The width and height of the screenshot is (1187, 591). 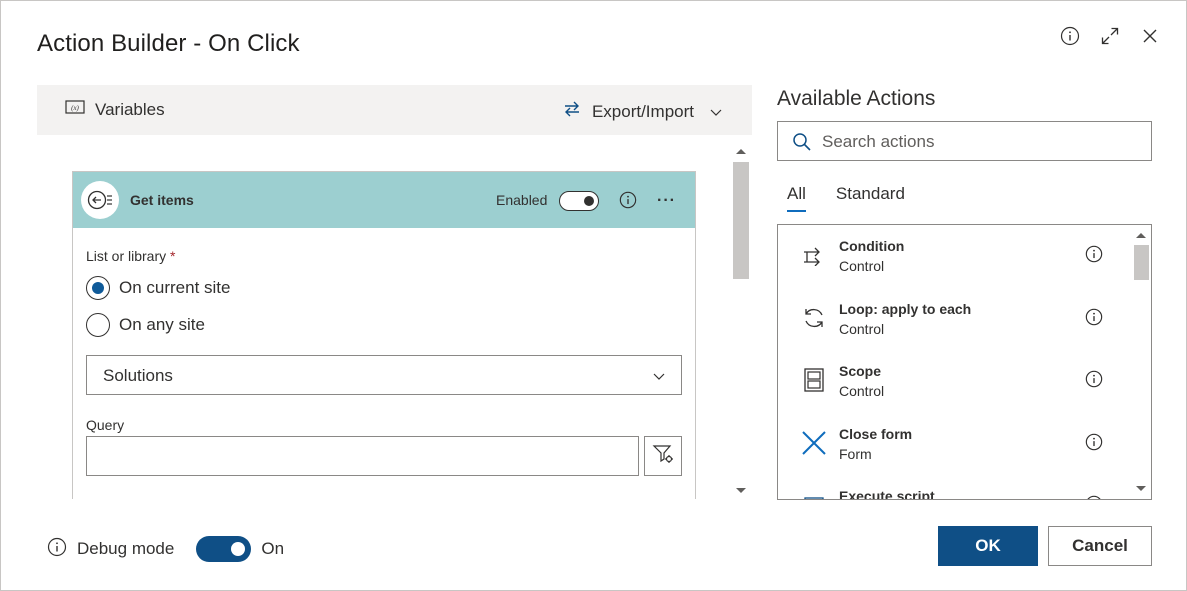 I want to click on action-card-title: Get items, so click(x=162, y=200).